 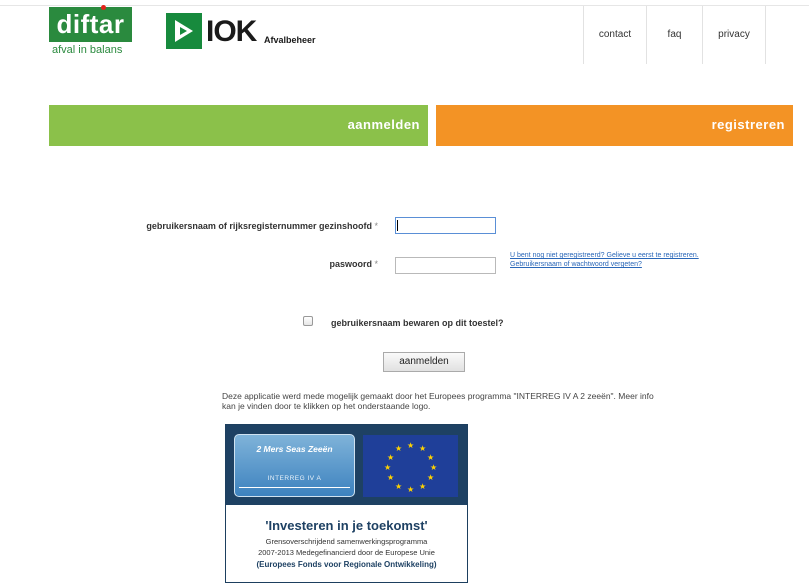 I want to click on diftar-logo-dot, so click(x=103, y=7).